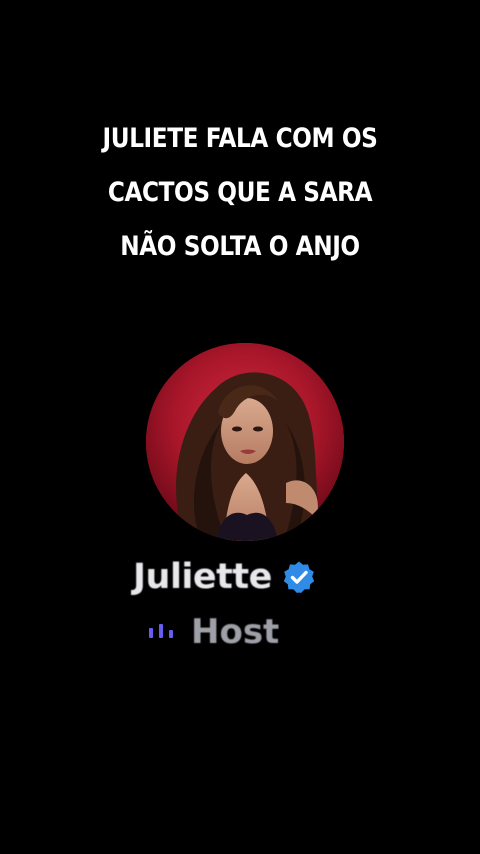 The height and width of the screenshot is (854, 480). What do you see at coordinates (202, 577) in the screenshot?
I see `profile-name: Juliette` at bounding box center [202, 577].